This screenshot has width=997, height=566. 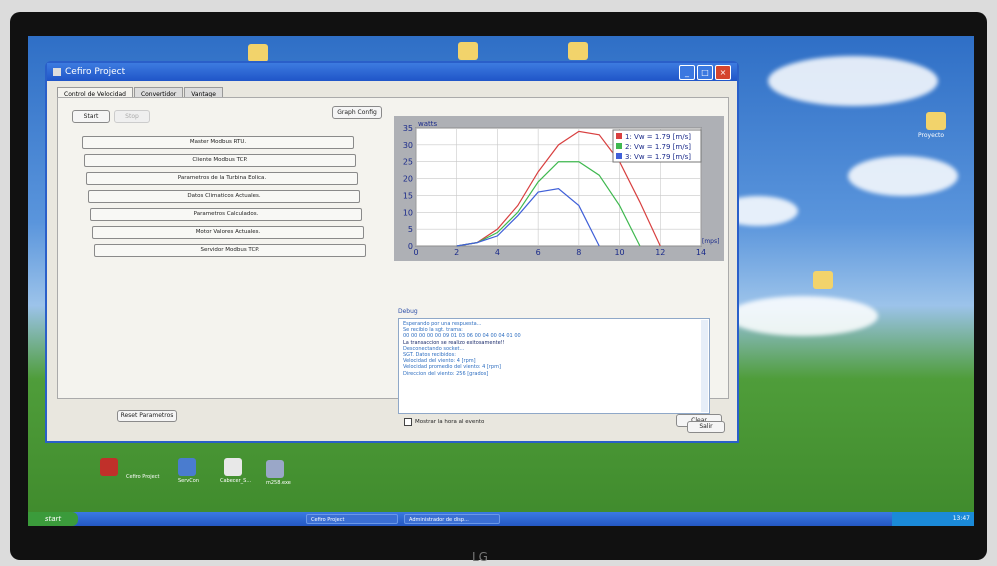 What do you see at coordinates (352, 519) in the screenshot?
I see `task-cefiro: Cefiro Project` at bounding box center [352, 519].